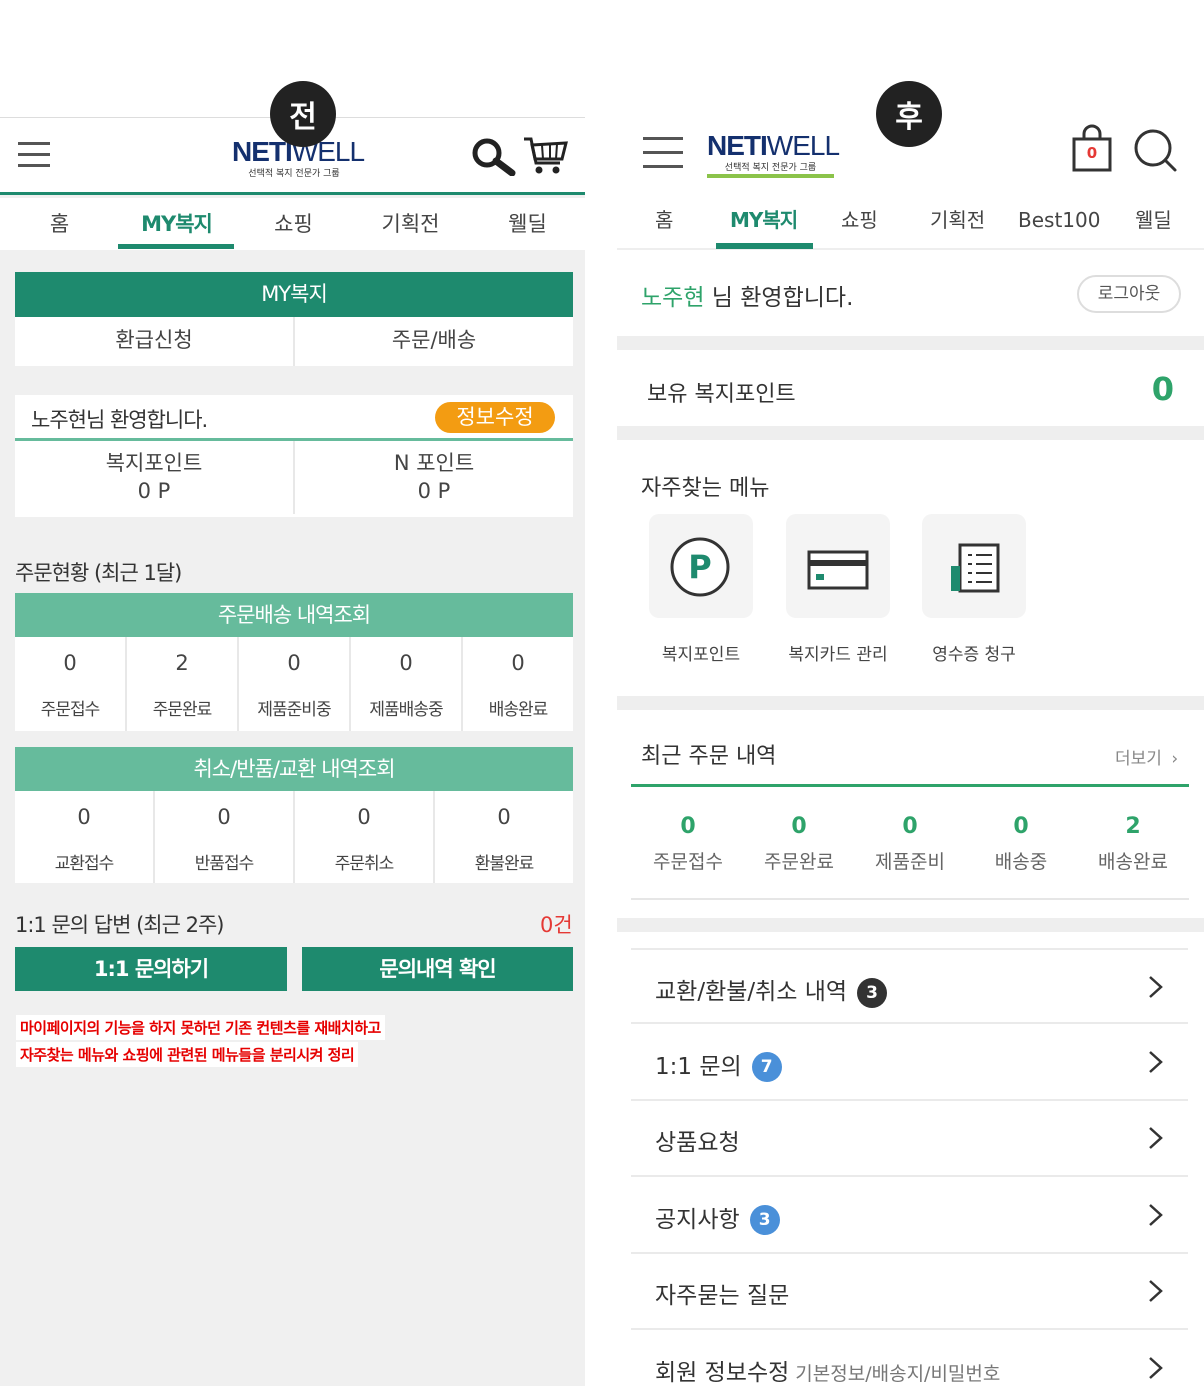 The height and width of the screenshot is (1386, 1204). I want to click on order-status-box: 주문배송 내역조회 0 주문접수 2 주문완료 0 제품준비중 0 제품배송중 0 배송완료, so click(294, 662).